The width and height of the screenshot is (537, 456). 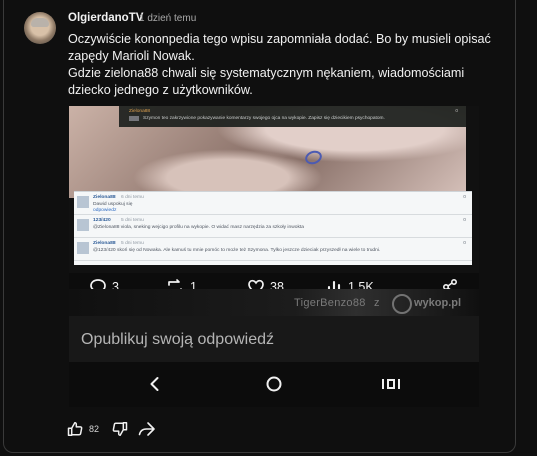 I want to click on comment-actions: 82, so click(x=111, y=429).